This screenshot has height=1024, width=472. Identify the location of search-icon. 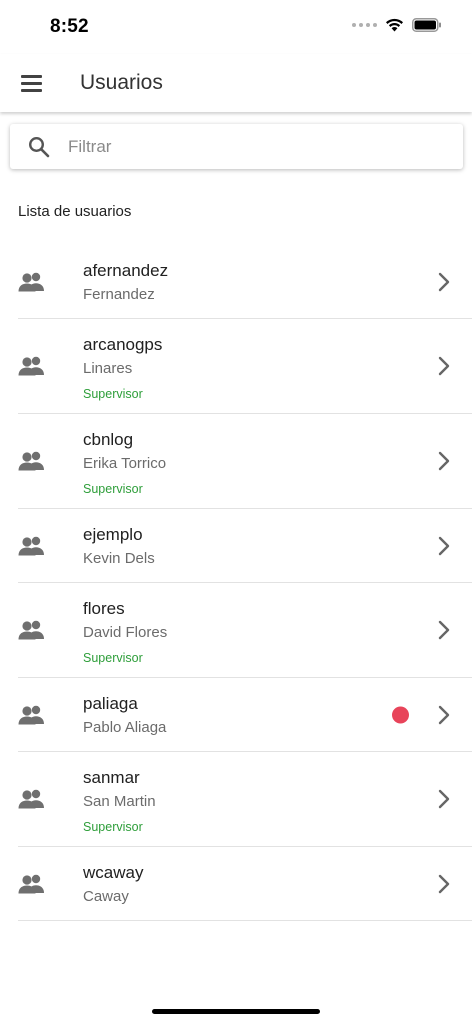
(39, 147).